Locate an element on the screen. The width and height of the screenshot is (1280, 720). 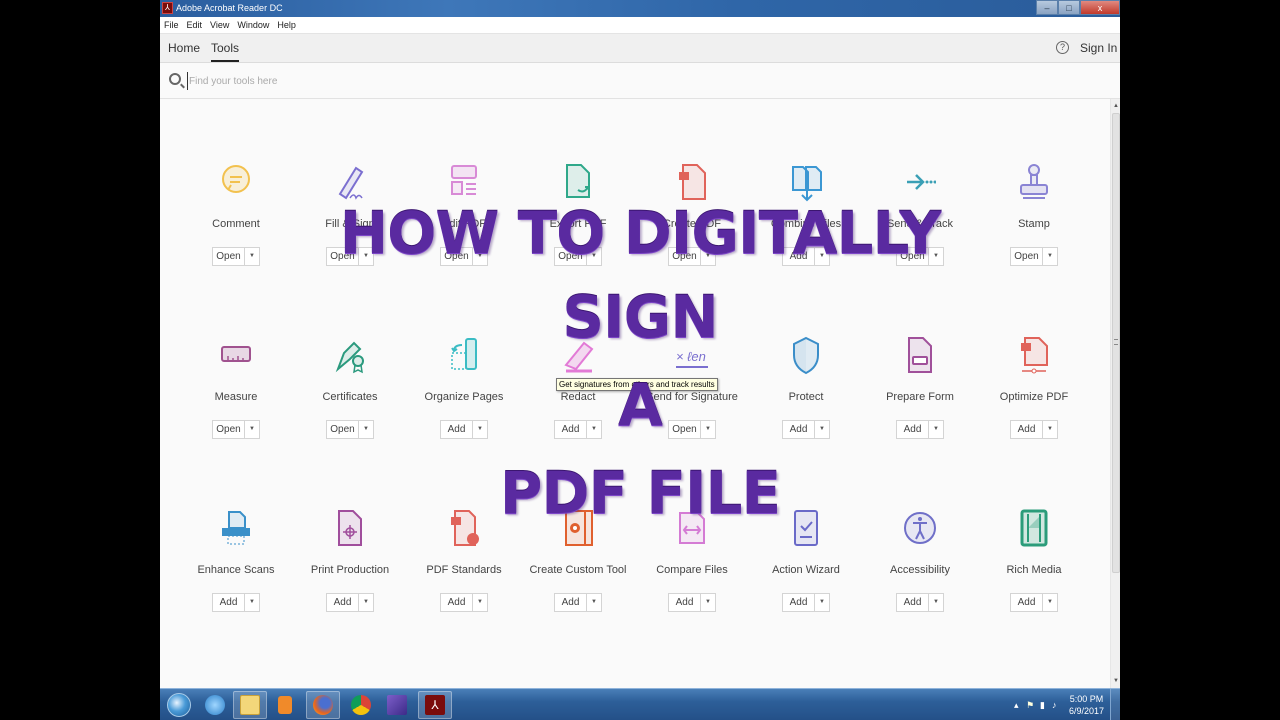
send-signature-icon: × ℓen is located at coordinates (692, 355).